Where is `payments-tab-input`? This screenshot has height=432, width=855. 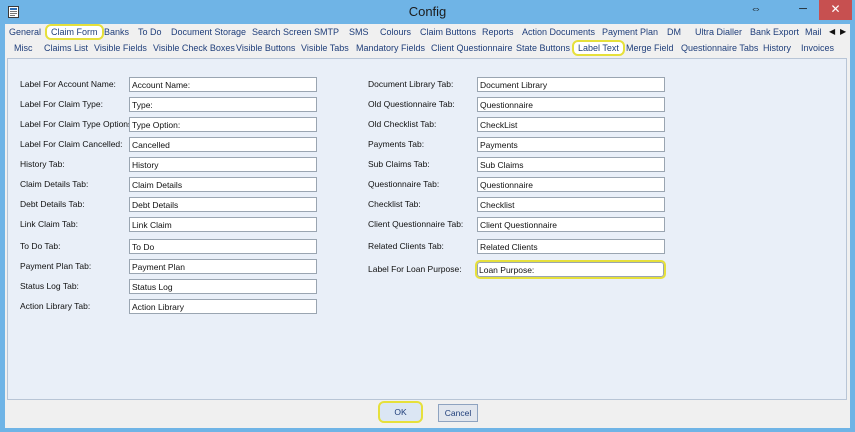 payments-tab-input is located at coordinates (571, 144).